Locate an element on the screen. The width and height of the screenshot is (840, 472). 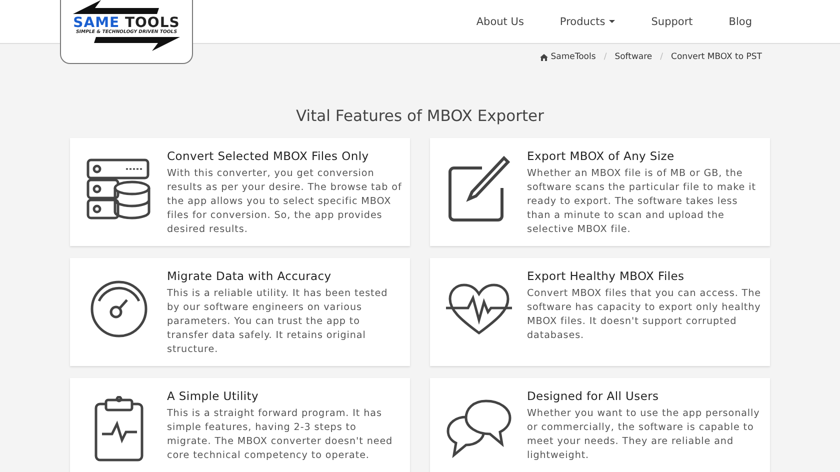
feature-title: Migrate Data with Accuracy is located at coordinates (249, 276).